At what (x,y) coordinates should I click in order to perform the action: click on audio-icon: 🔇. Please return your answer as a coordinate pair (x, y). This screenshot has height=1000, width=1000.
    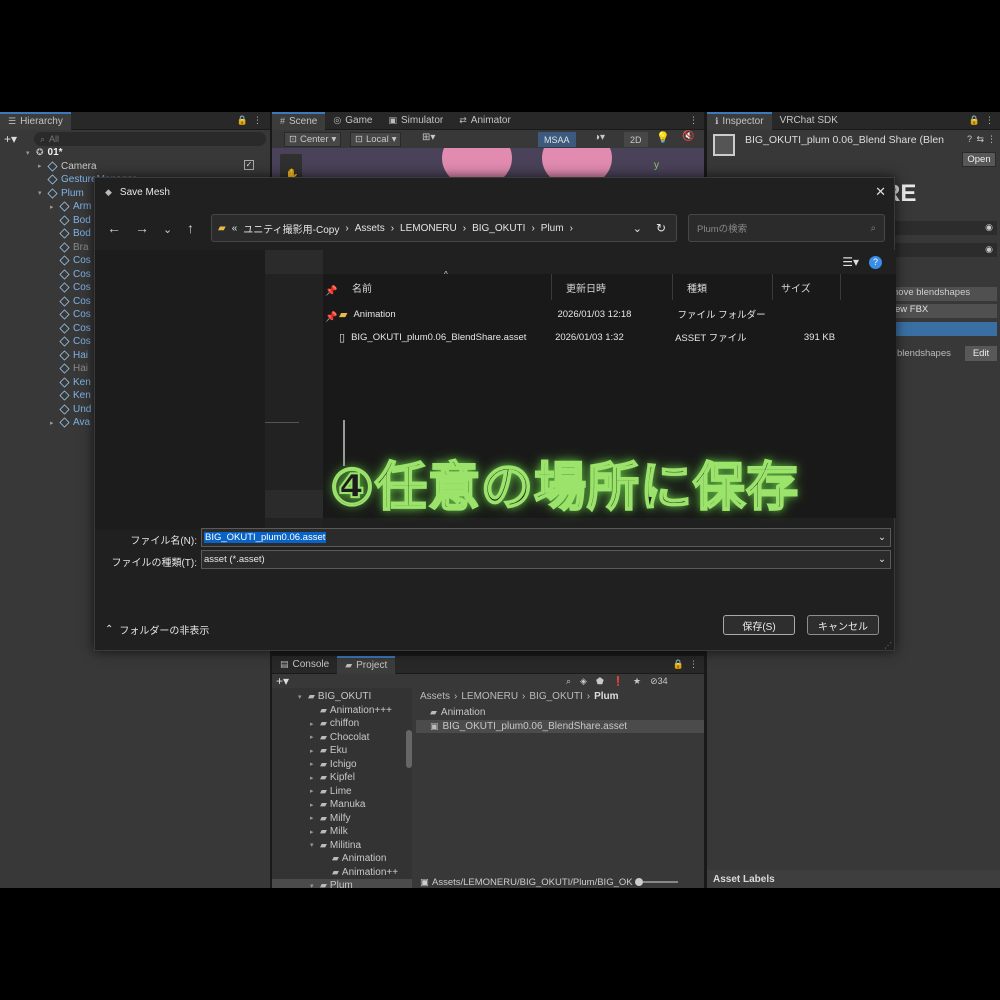
    Looking at the image, I should click on (688, 136).